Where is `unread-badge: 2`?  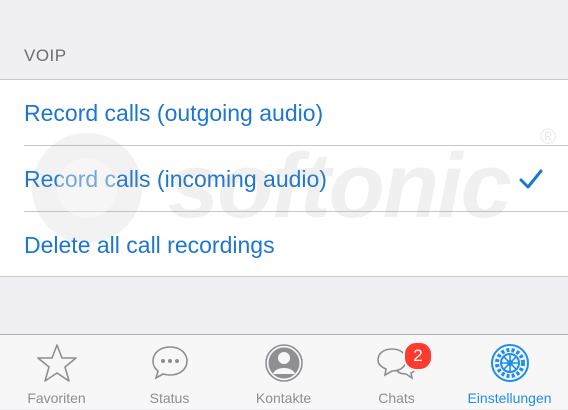 unread-badge: 2 is located at coordinates (418, 356).